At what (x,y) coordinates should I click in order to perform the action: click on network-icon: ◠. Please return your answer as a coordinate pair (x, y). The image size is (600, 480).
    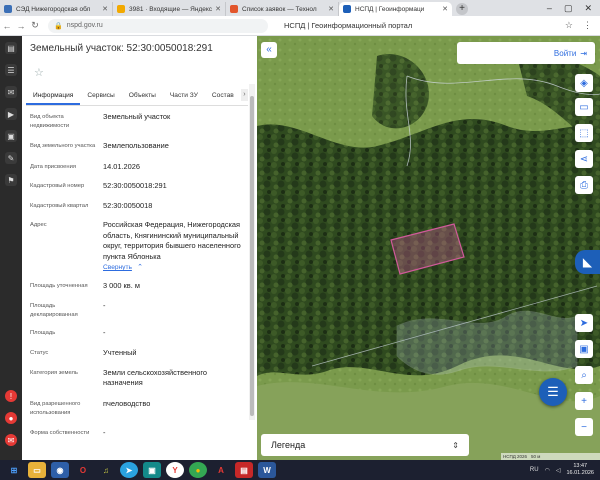
    Looking at the image, I should click on (547, 470).